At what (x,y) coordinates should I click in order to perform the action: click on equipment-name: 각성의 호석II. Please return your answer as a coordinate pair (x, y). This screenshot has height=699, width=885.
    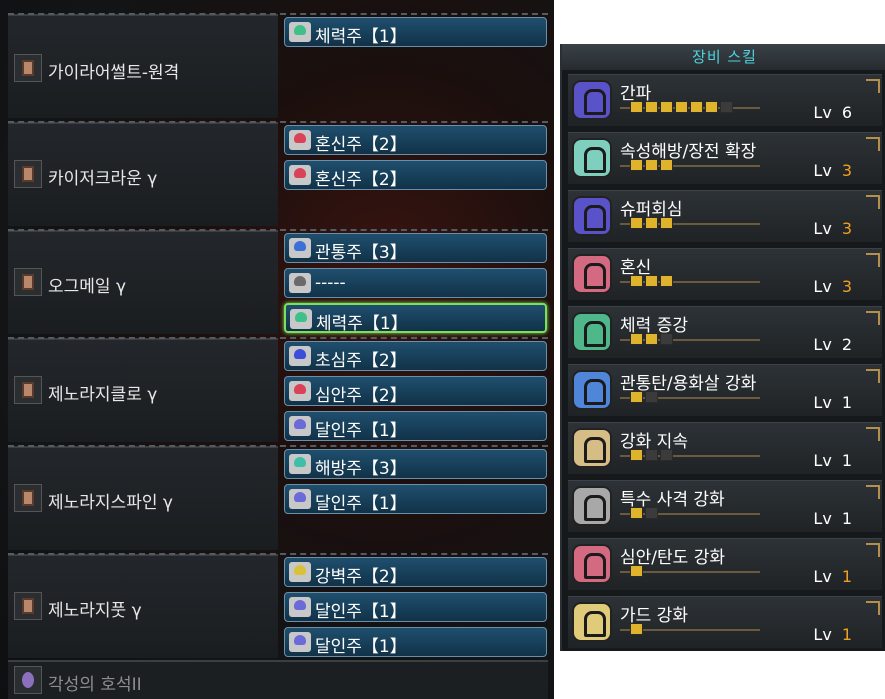
    Looking at the image, I should click on (95, 685).